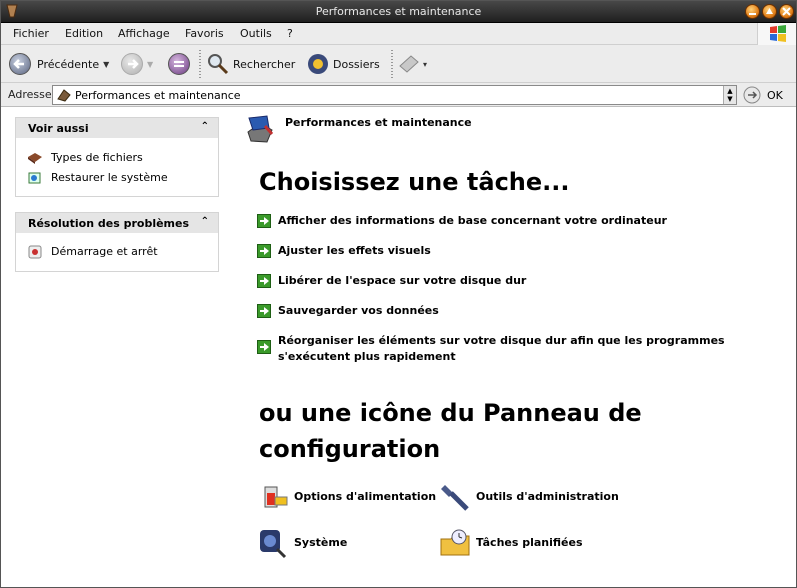 The width and height of the screenshot is (797, 588). I want to click on task-link: Sauvegarder vos données, so click(515, 311).